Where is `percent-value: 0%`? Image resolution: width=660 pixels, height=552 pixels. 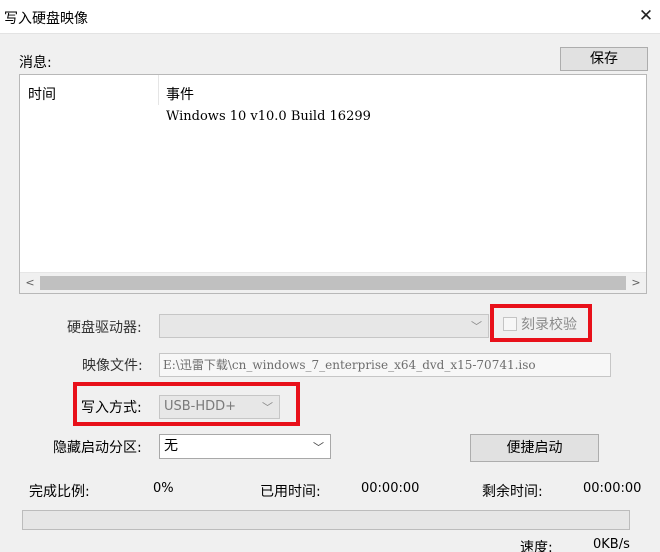 percent-value: 0% is located at coordinates (163, 488).